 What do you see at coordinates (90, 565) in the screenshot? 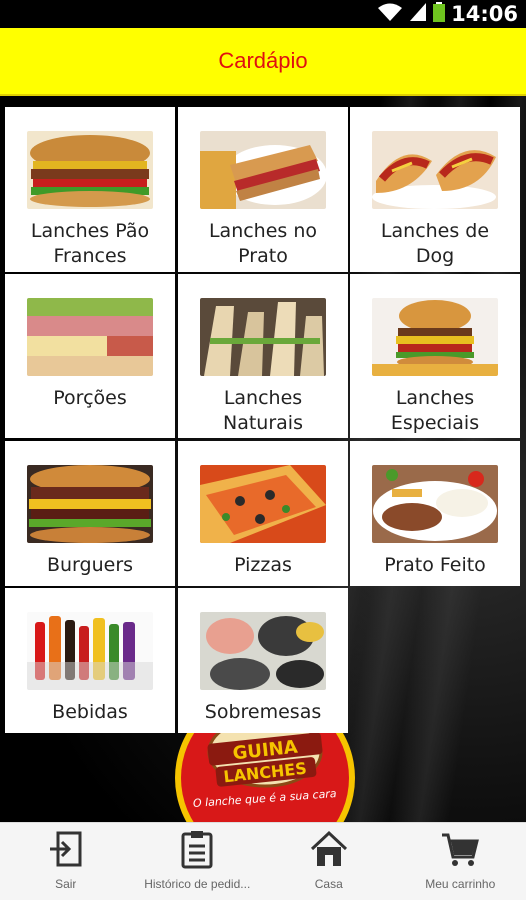
I see `menu-item-label: Burguers` at bounding box center [90, 565].